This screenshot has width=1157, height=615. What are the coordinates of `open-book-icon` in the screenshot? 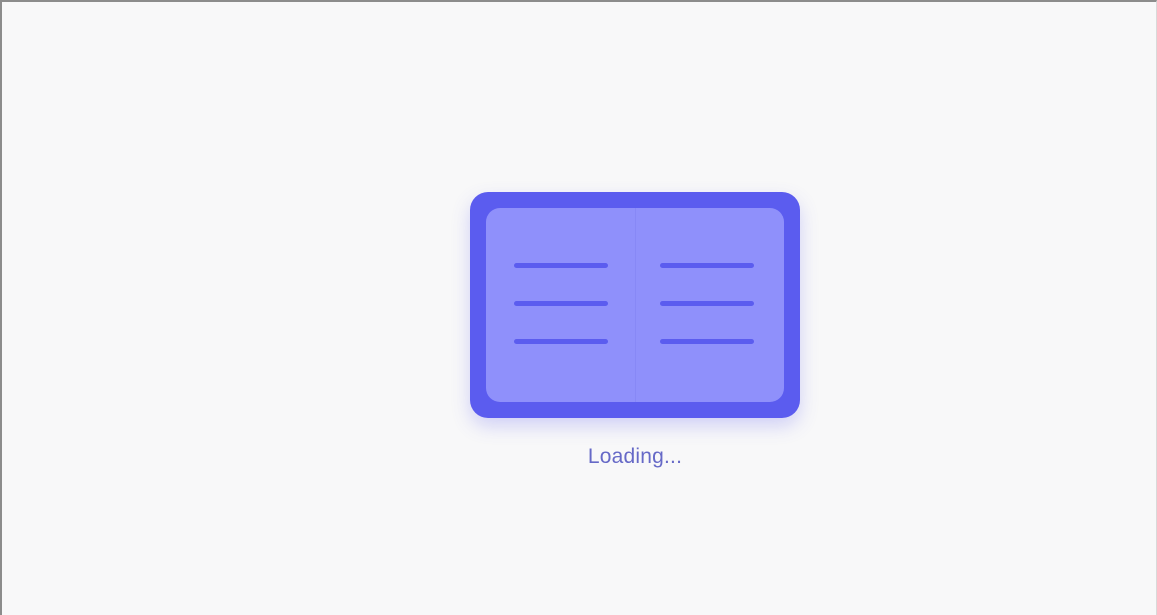 It's located at (635, 305).